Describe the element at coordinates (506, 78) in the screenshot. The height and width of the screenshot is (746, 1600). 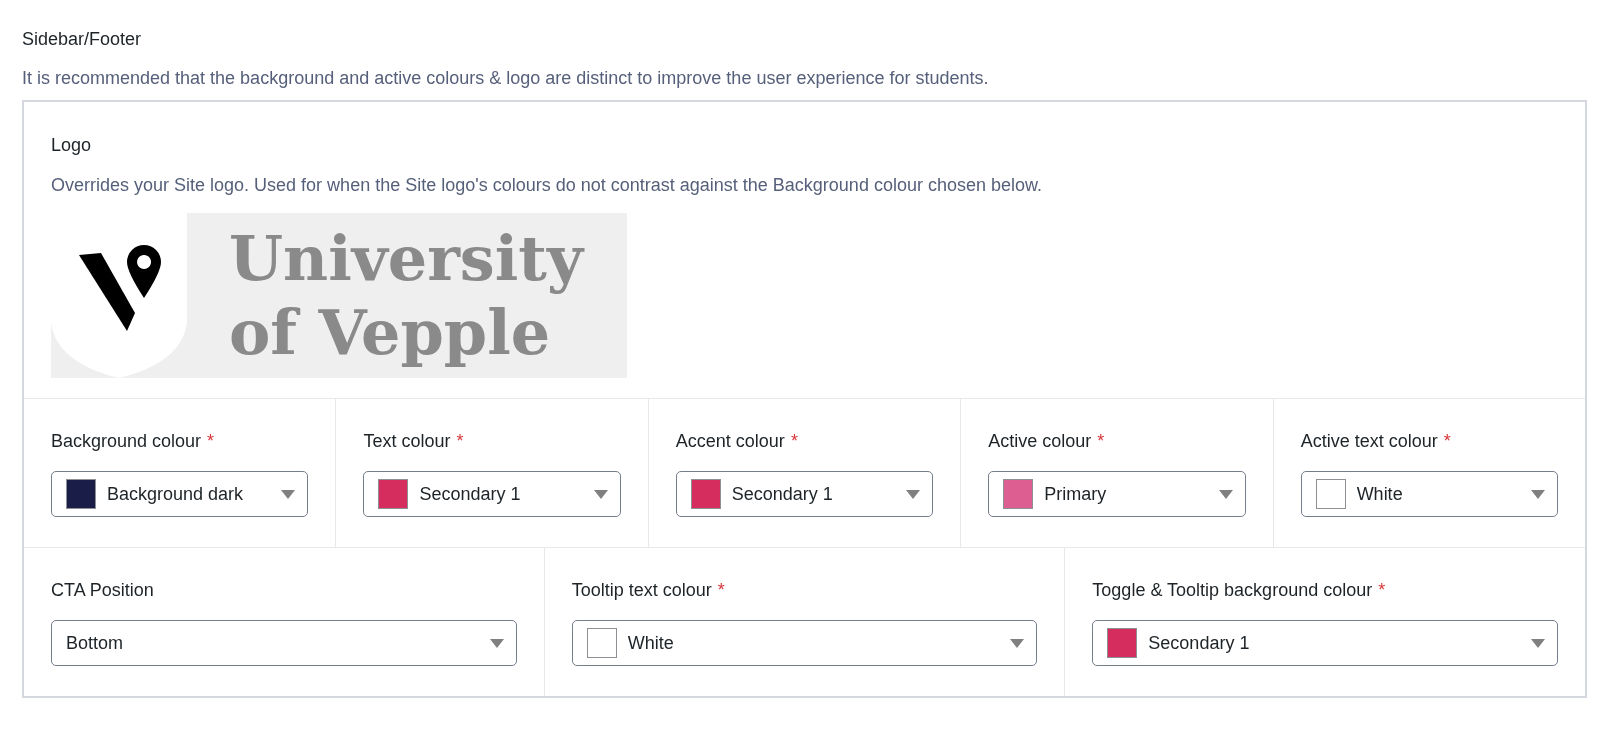
I see `section-description: It is recommended that the background and active colours & logo are distinct to improve the user experience for students.` at that location.